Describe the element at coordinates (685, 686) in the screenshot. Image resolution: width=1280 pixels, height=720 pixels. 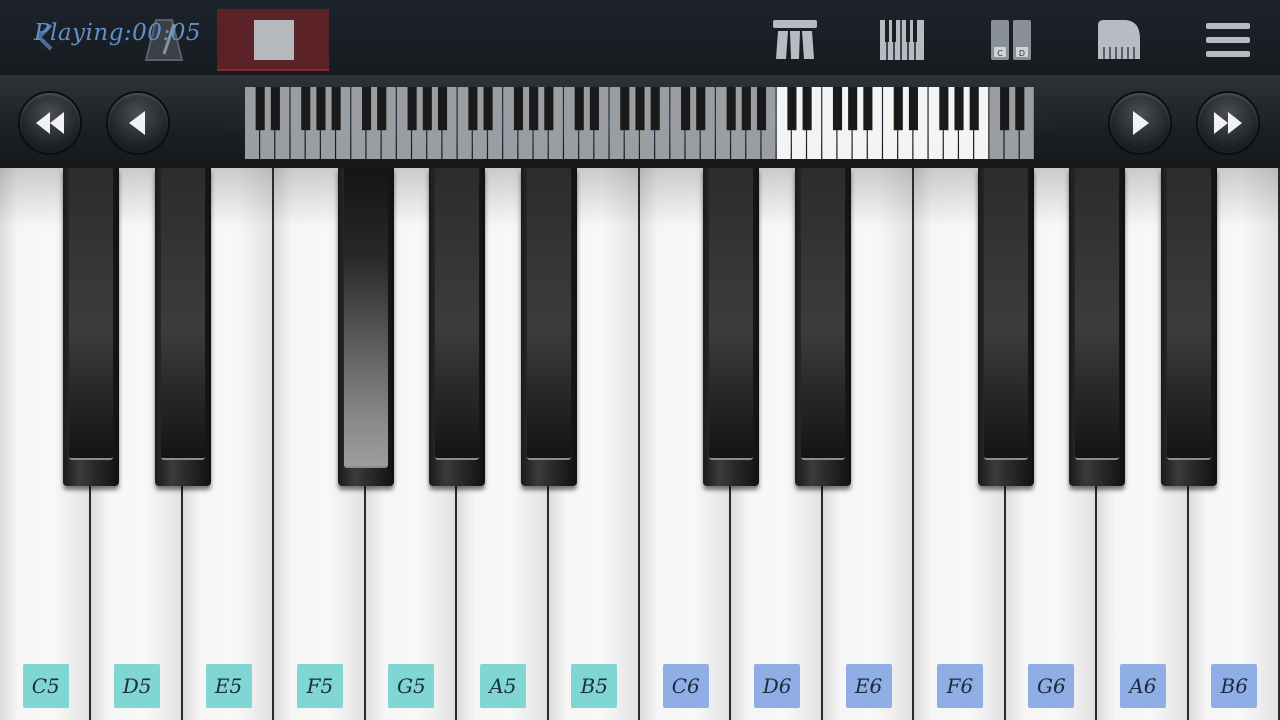
I see `note-label: C6` at that location.